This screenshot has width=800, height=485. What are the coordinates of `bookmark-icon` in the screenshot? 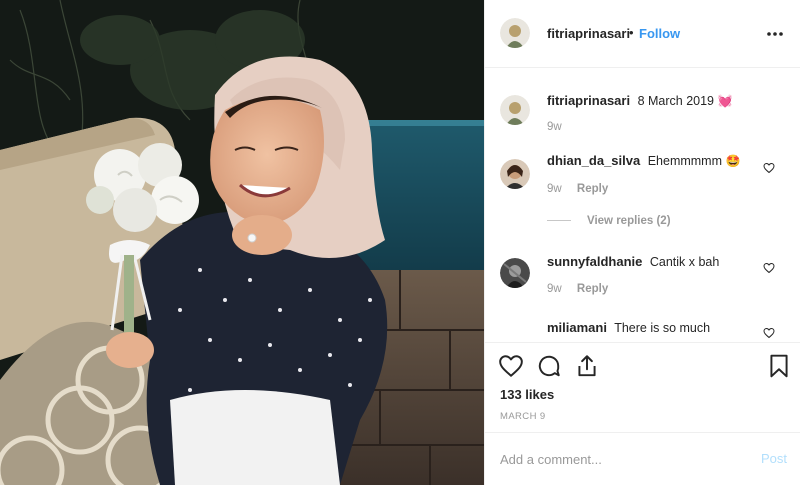 It's located at (779, 366).